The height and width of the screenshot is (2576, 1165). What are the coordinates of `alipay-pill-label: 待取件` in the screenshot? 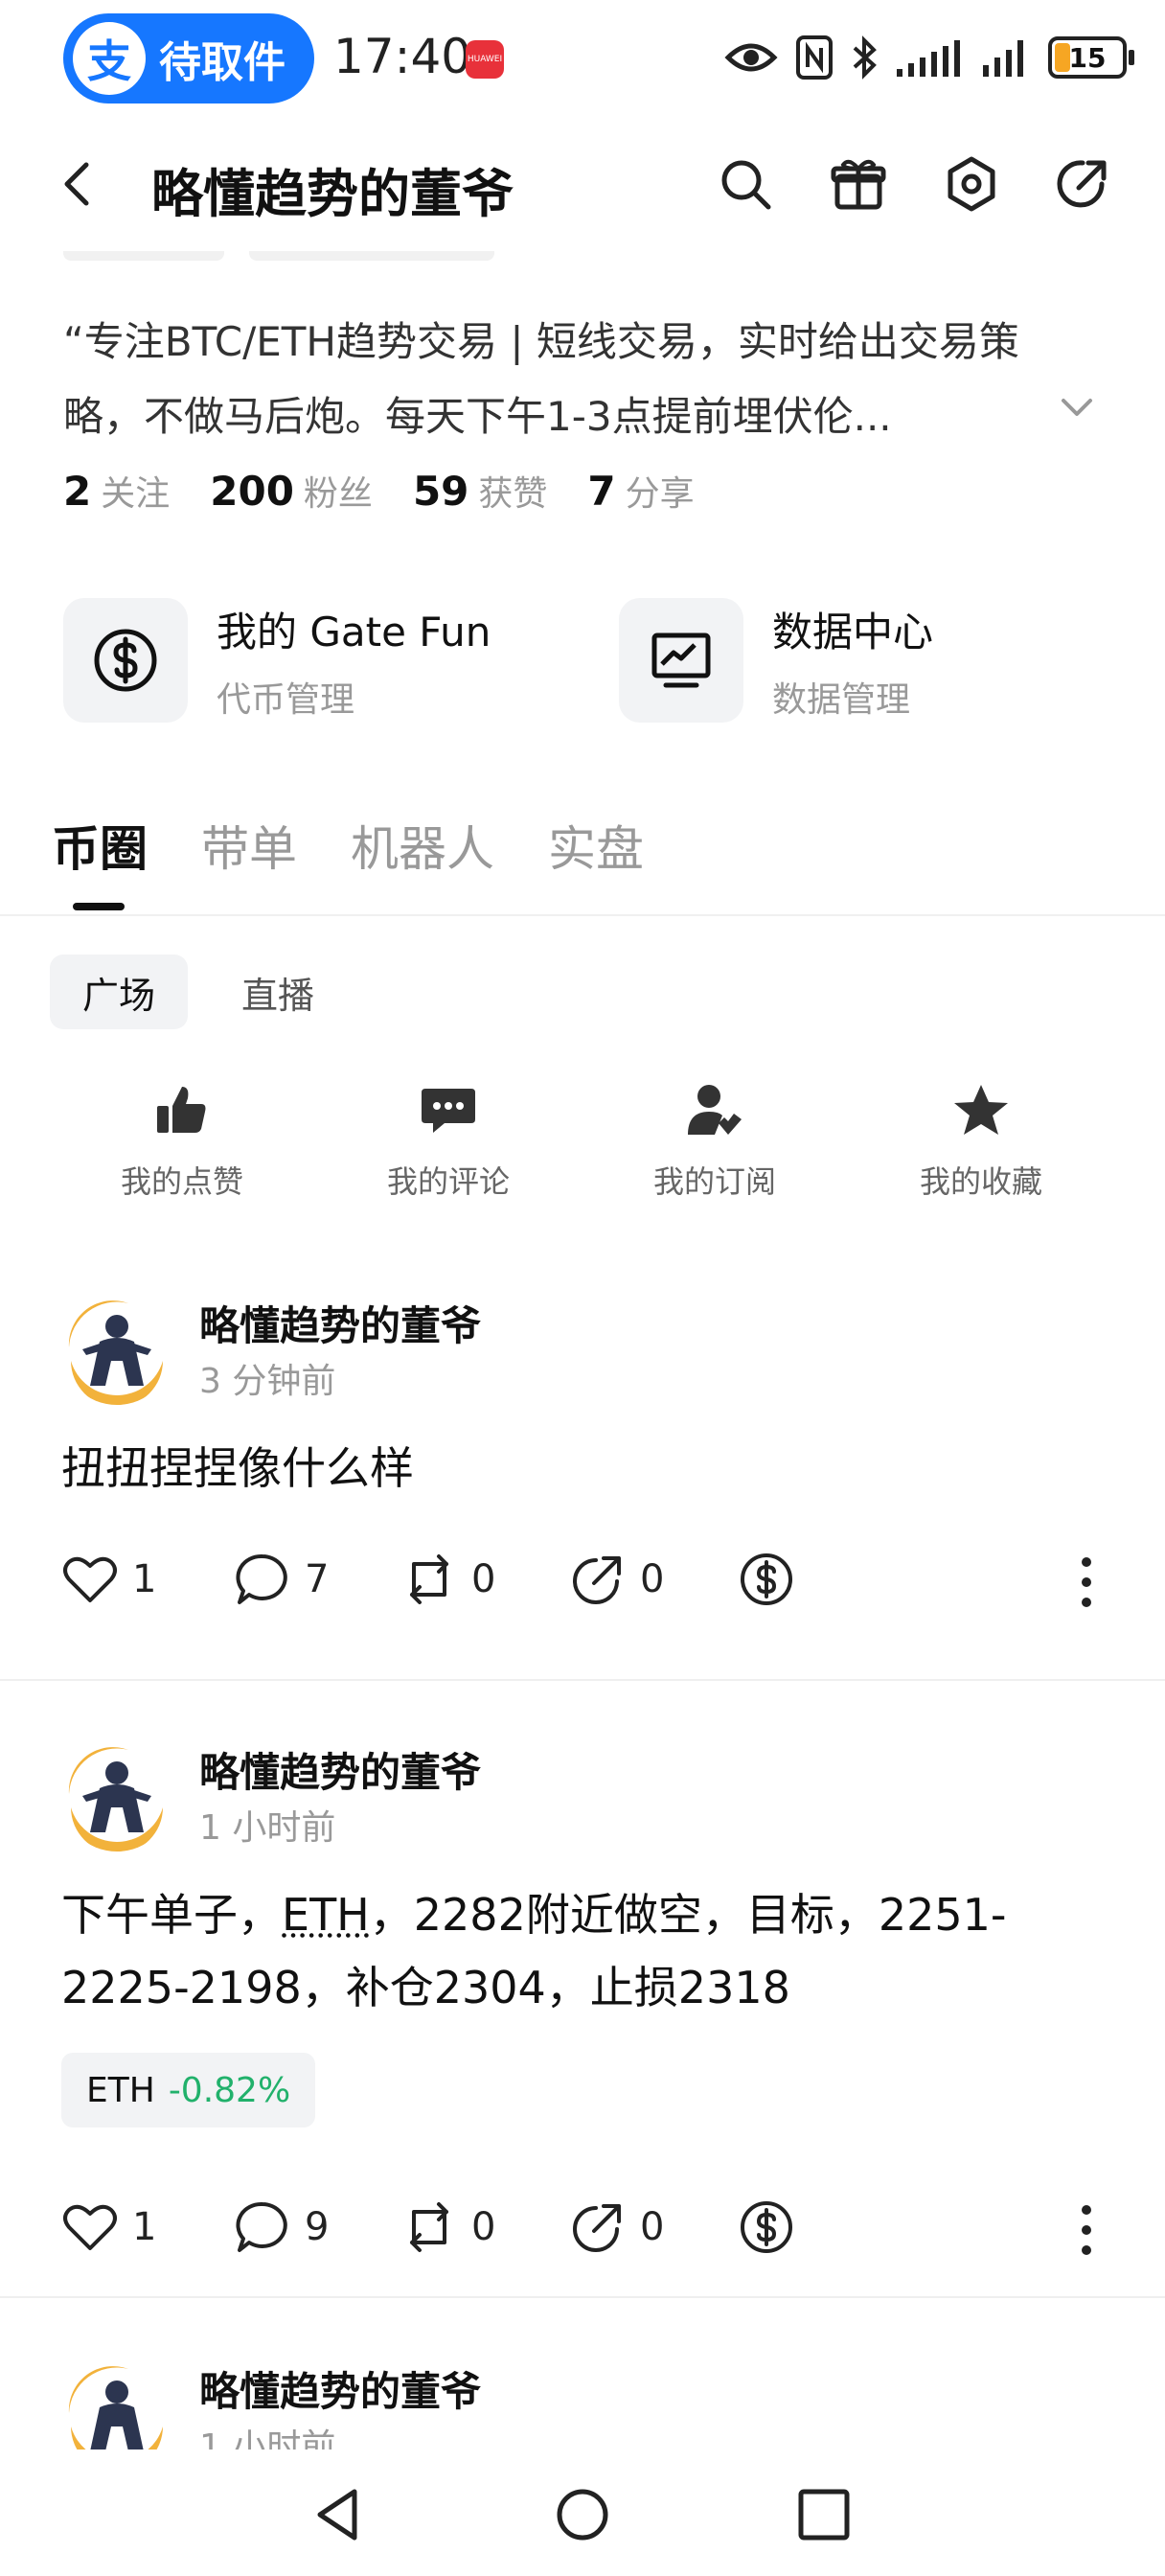 It's located at (222, 63).